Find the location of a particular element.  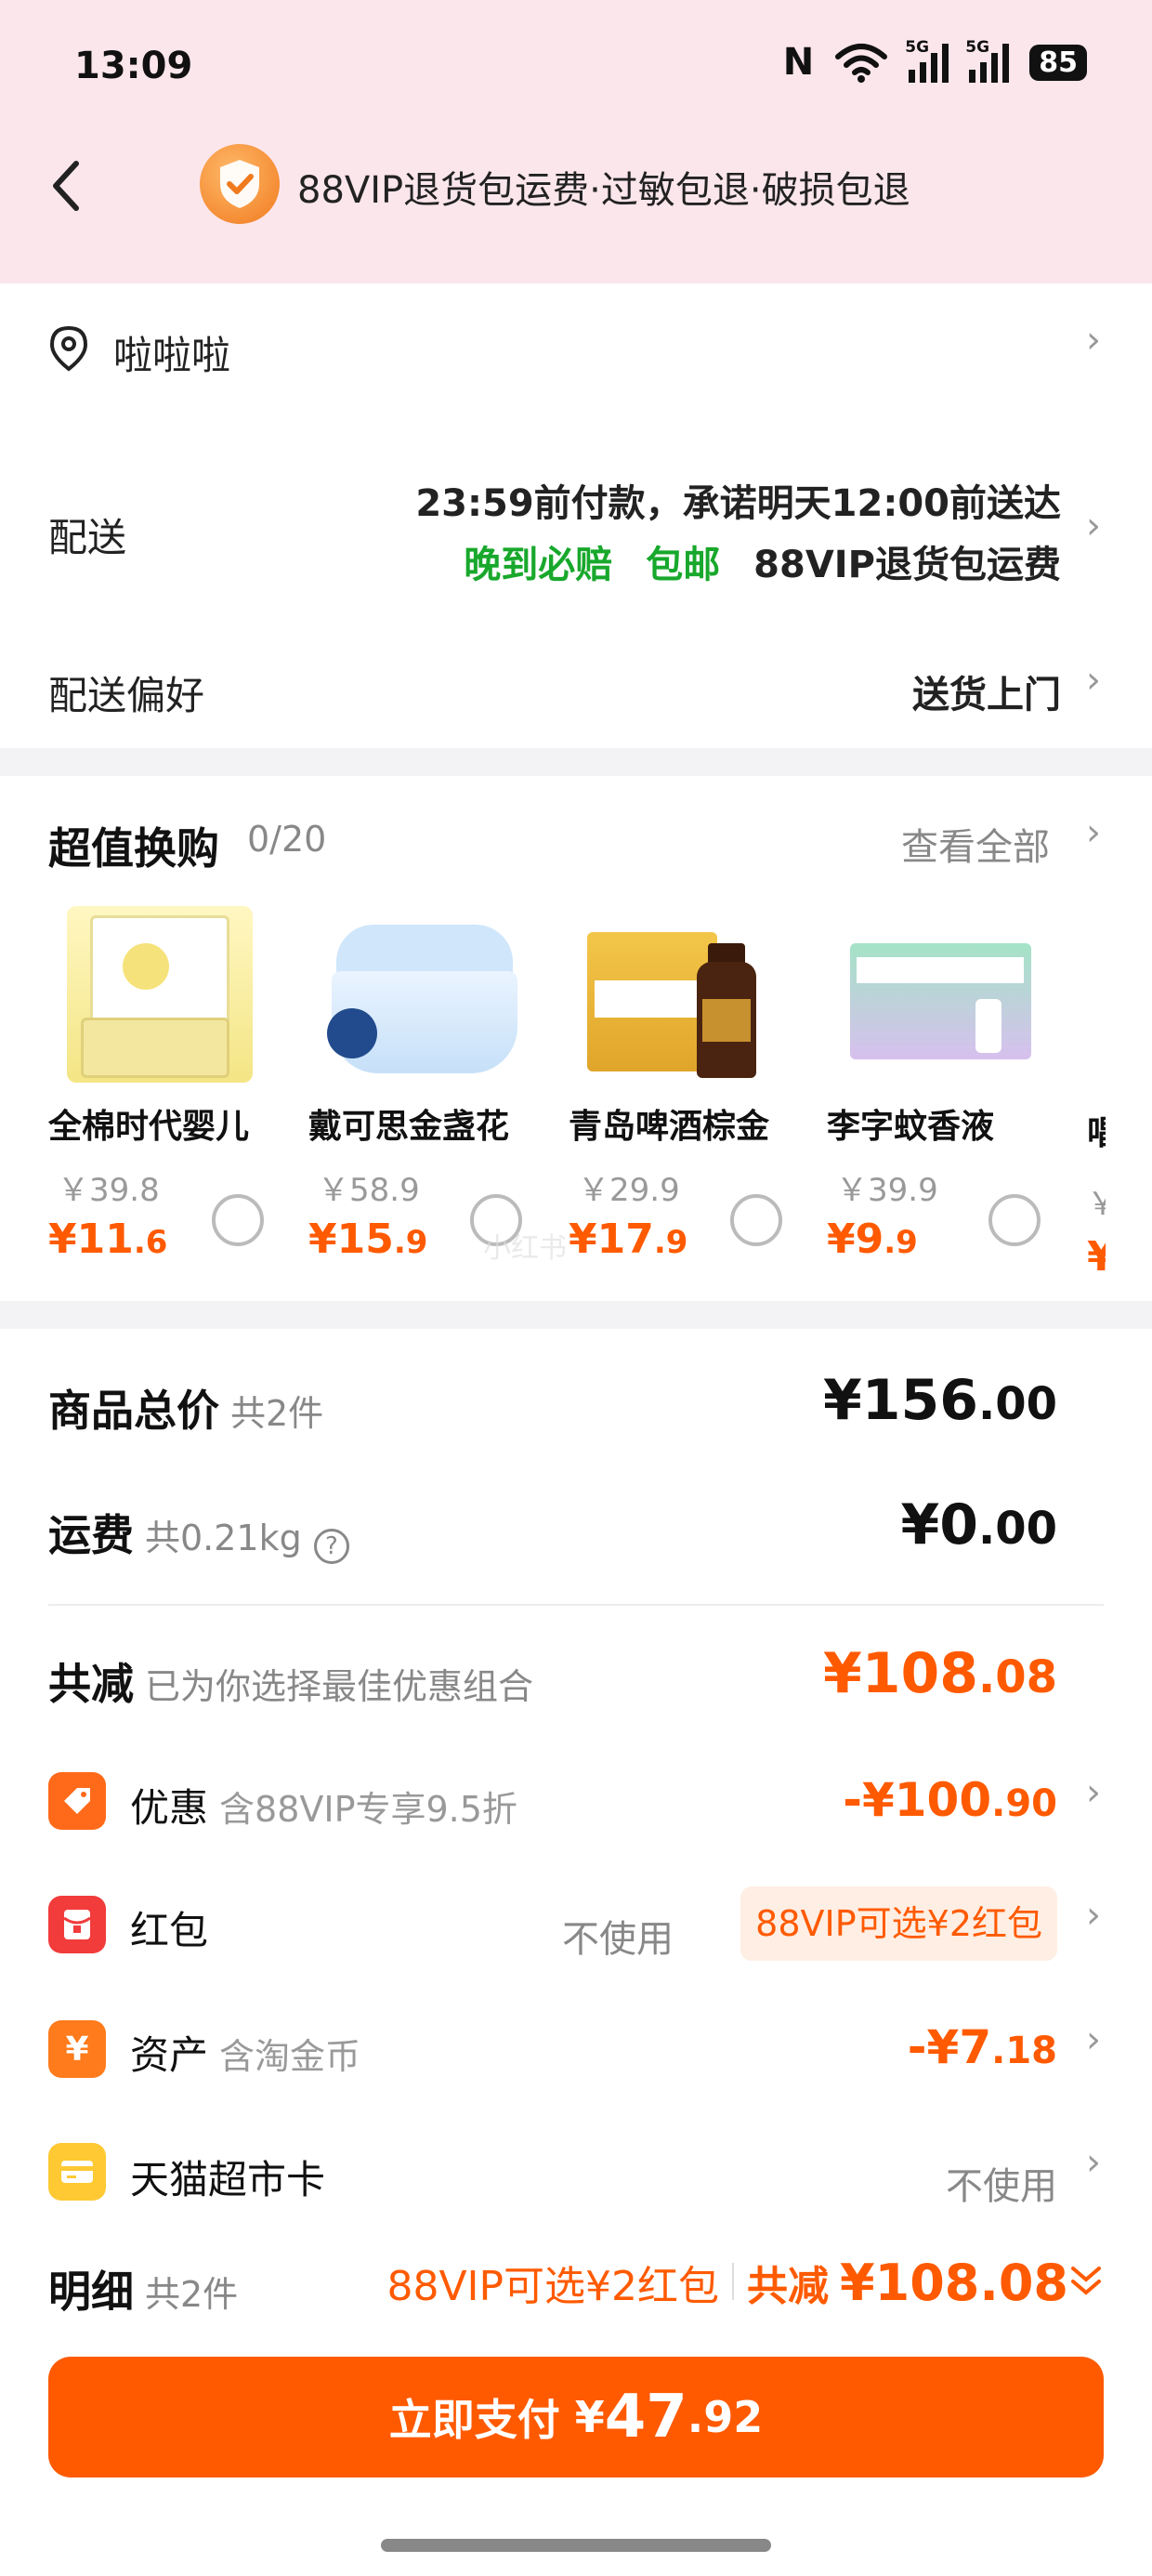

delivery-pref-chevron-icon: › is located at coordinates (1093, 680).